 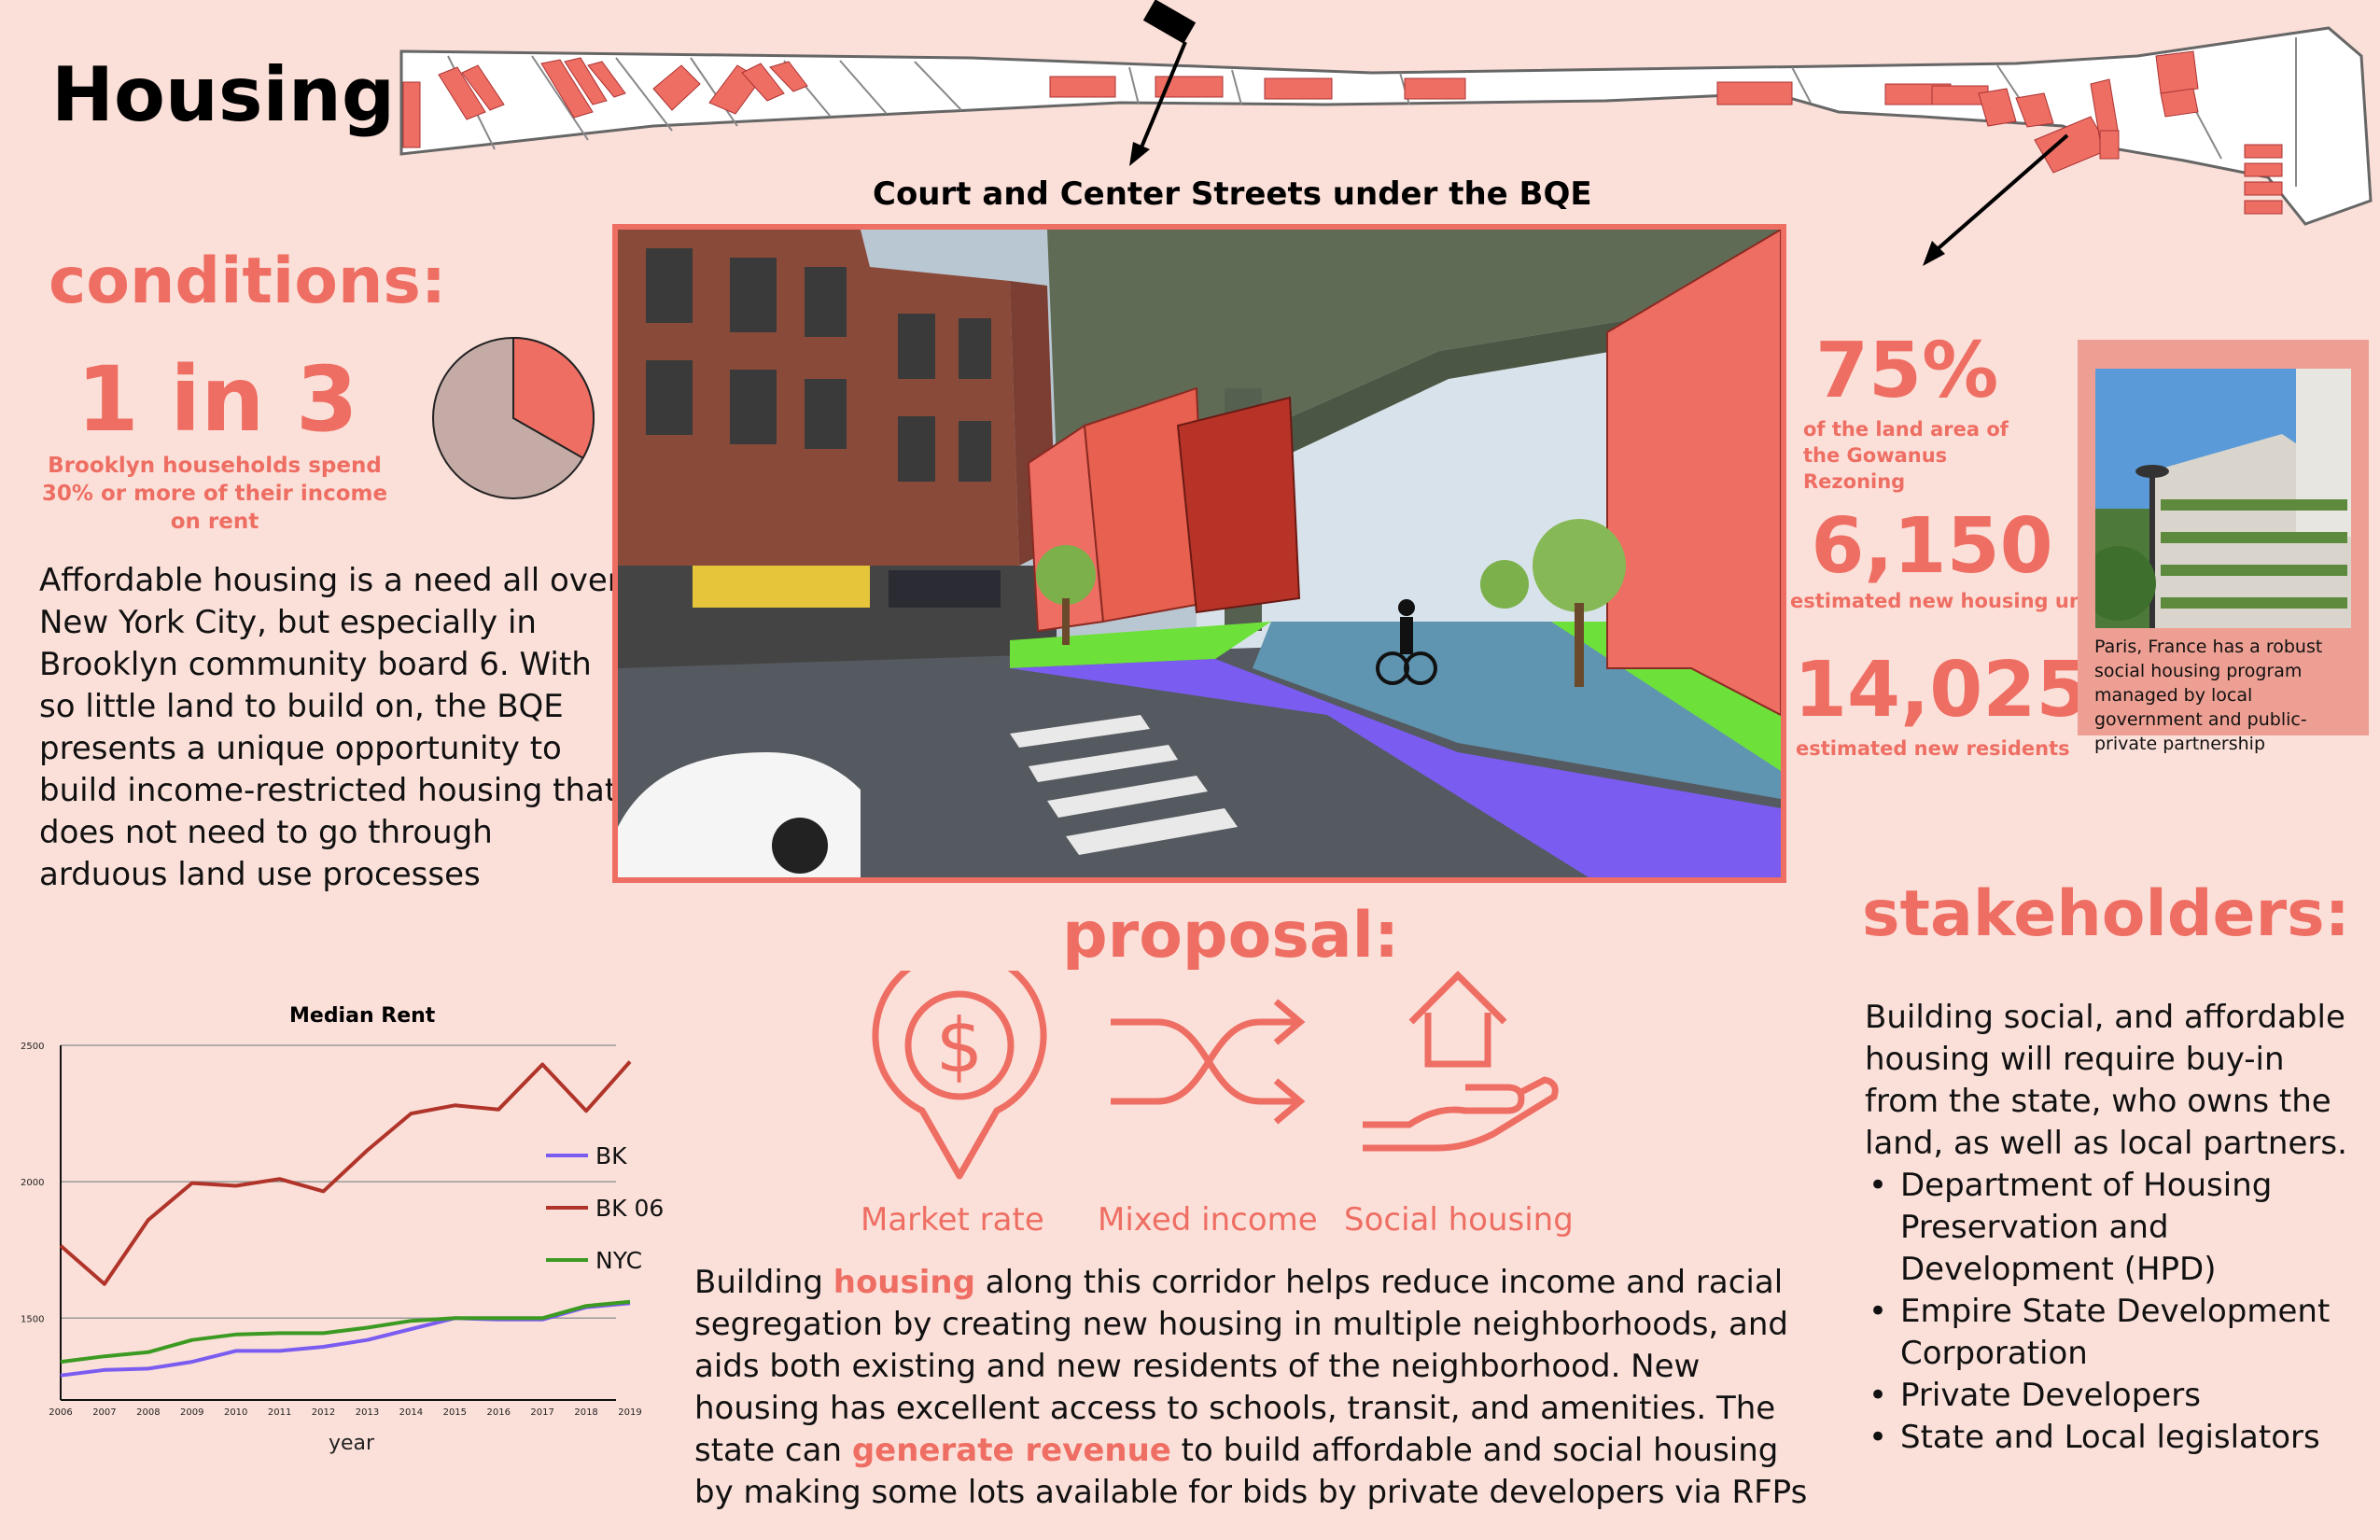 I want to click on x-tick-label: 2015, so click(x=455, y=1412).